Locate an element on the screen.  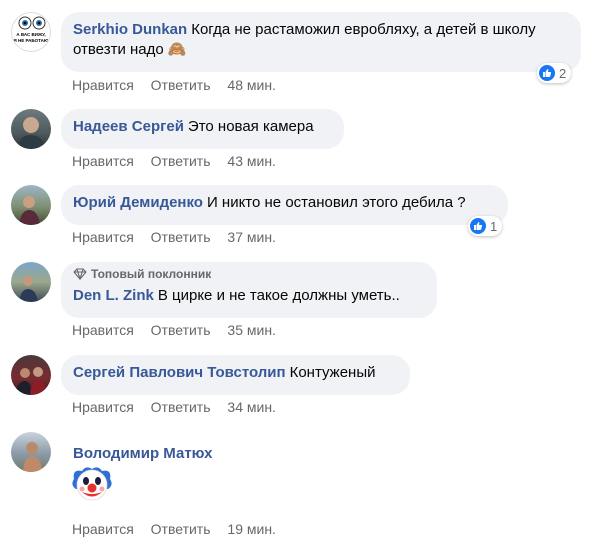
comment-text: И никто не остановил этого дебила ? is located at coordinates (336, 202).